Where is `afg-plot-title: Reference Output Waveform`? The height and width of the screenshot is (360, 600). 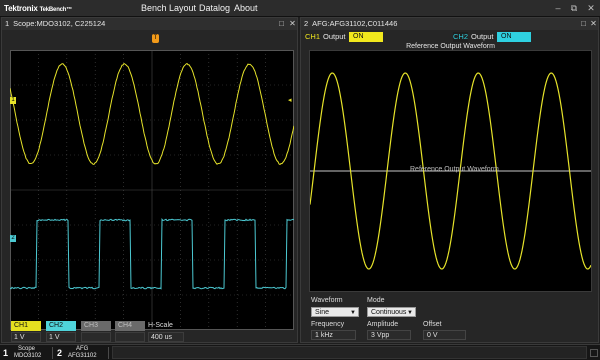
afg-plot-title: Reference Output Waveform is located at coordinates (450, 46).